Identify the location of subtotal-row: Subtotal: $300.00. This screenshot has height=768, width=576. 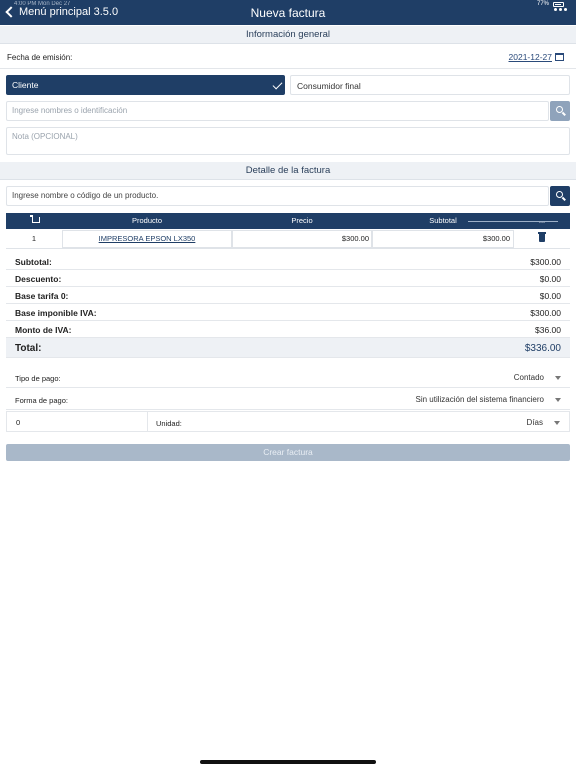
(288, 261).